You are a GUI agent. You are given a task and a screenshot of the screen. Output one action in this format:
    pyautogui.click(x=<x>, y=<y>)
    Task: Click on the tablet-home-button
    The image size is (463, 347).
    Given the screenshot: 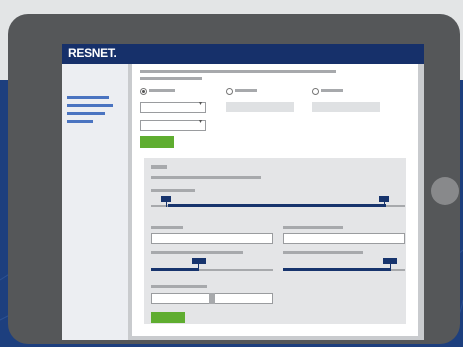 What is the action you would take?
    pyautogui.click(x=445, y=191)
    